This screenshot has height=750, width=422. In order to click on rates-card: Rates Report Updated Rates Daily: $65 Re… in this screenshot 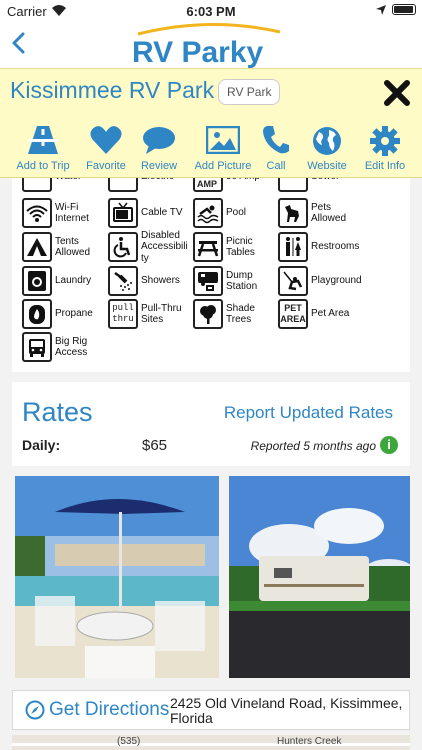, I will do `click(211, 424)`.